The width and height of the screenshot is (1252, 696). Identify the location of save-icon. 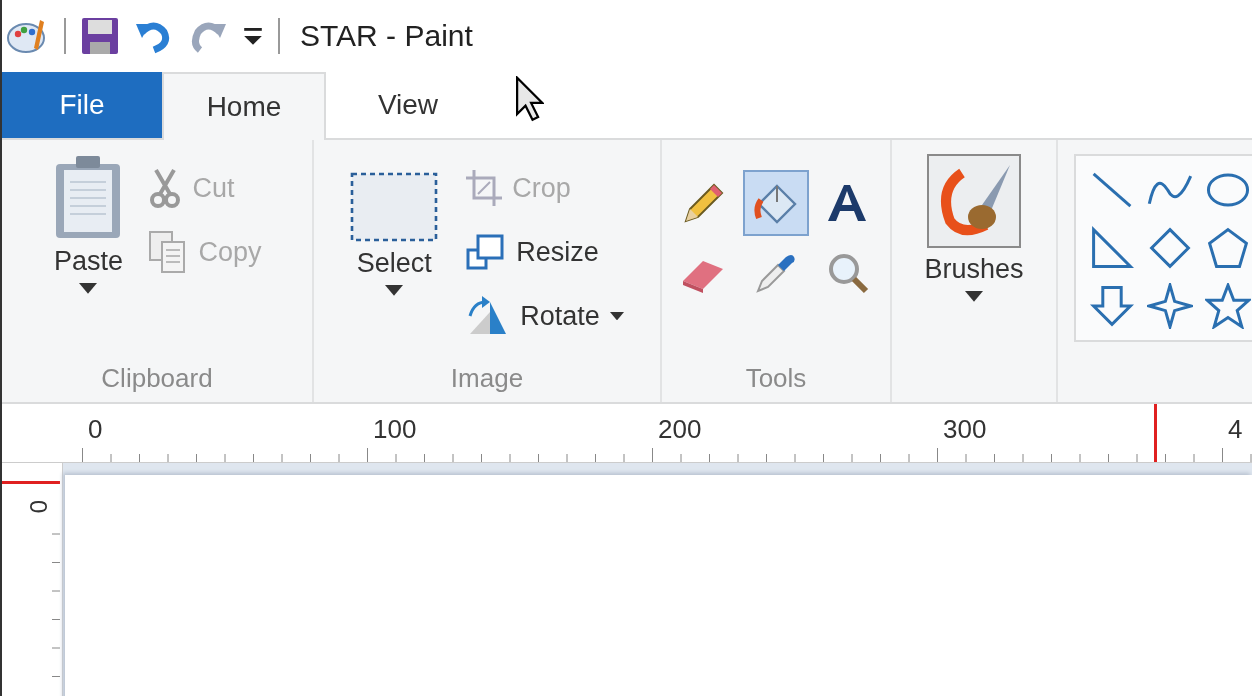
(100, 36).